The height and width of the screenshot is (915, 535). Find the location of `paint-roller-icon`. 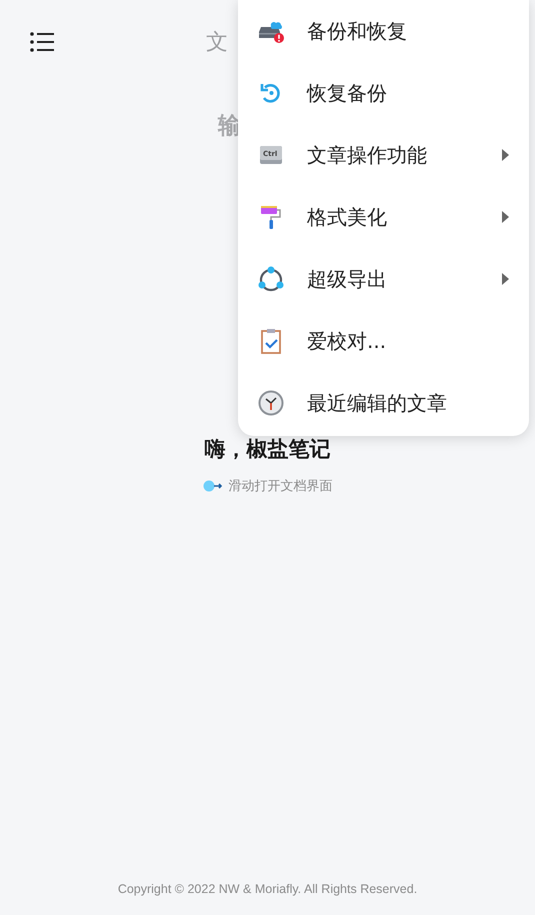

paint-roller-icon is located at coordinates (271, 217).